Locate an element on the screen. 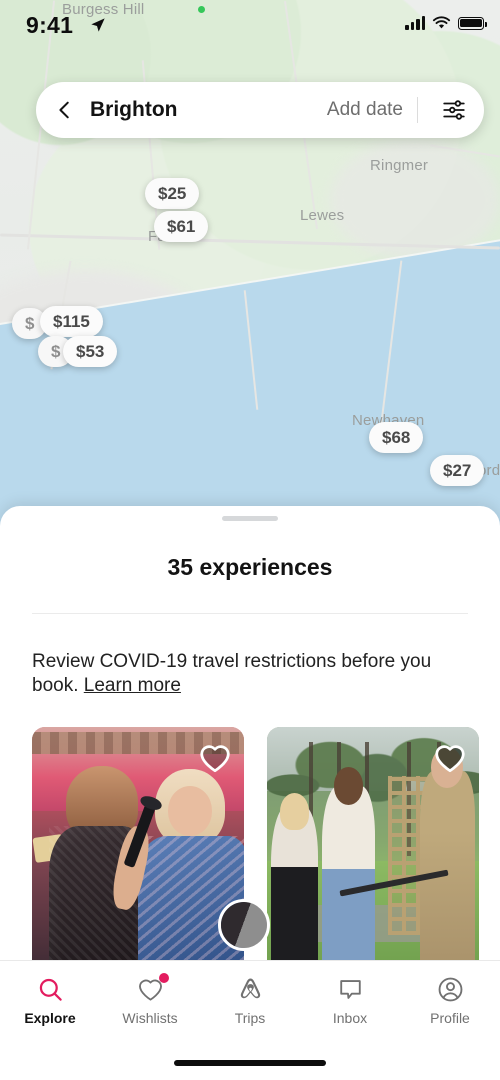 The width and height of the screenshot is (500, 1080). wifi-icon is located at coordinates (441, 22).